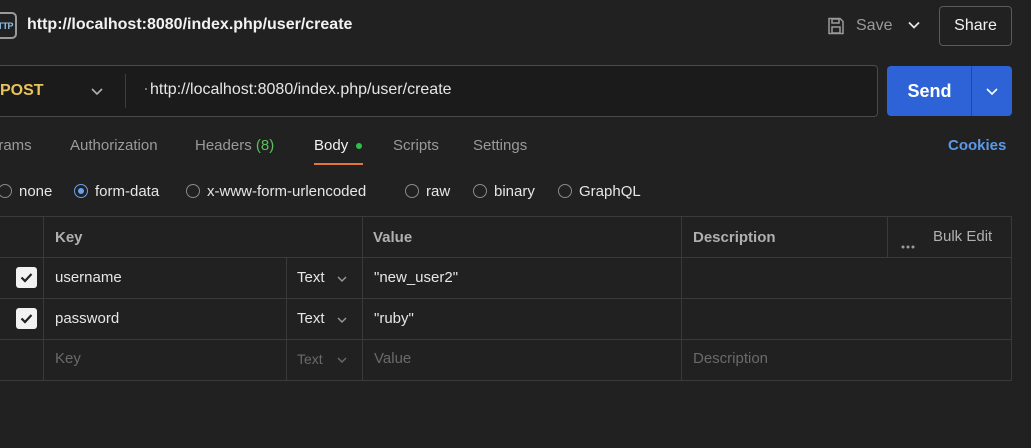  I want to click on share-button: Share, so click(975, 26).